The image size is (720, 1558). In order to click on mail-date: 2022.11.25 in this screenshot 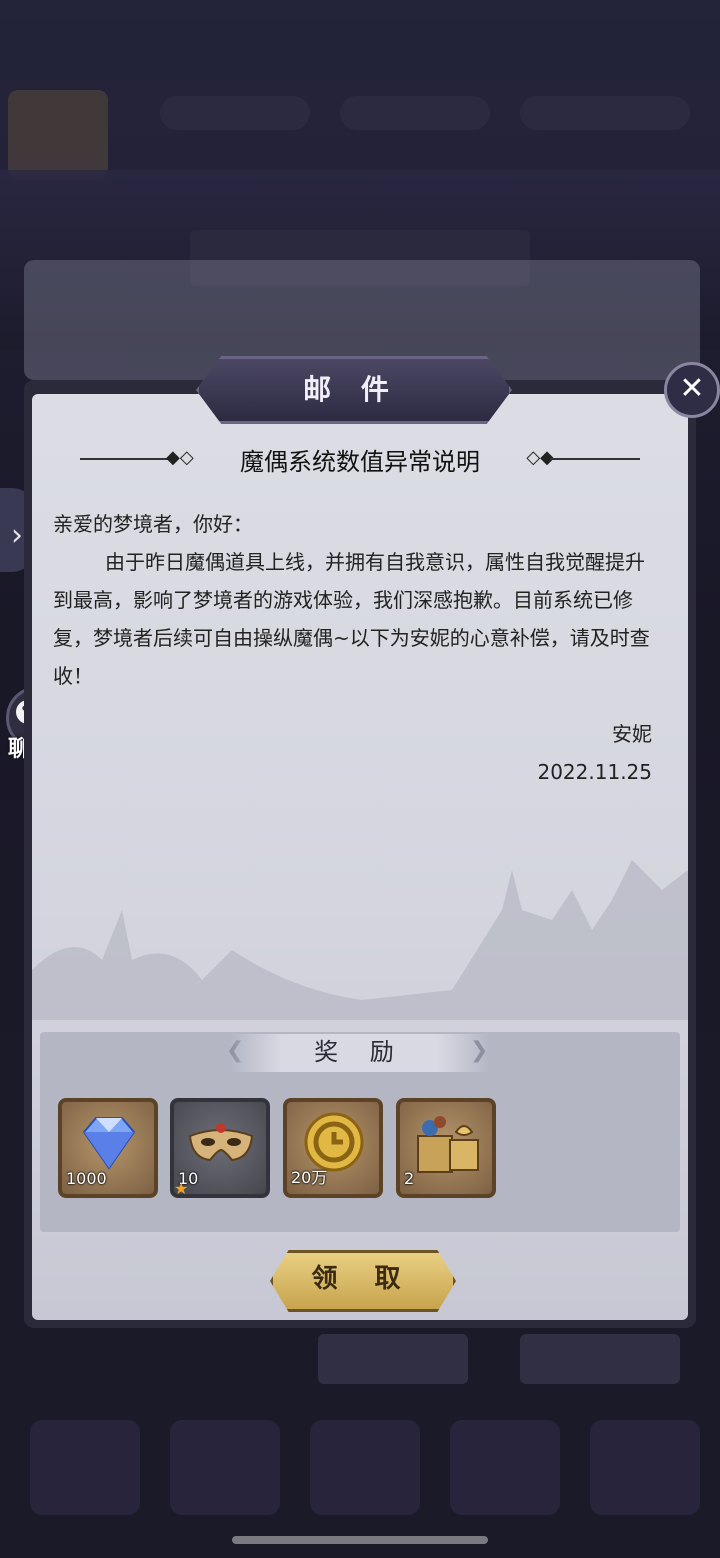, I will do `click(594, 772)`.